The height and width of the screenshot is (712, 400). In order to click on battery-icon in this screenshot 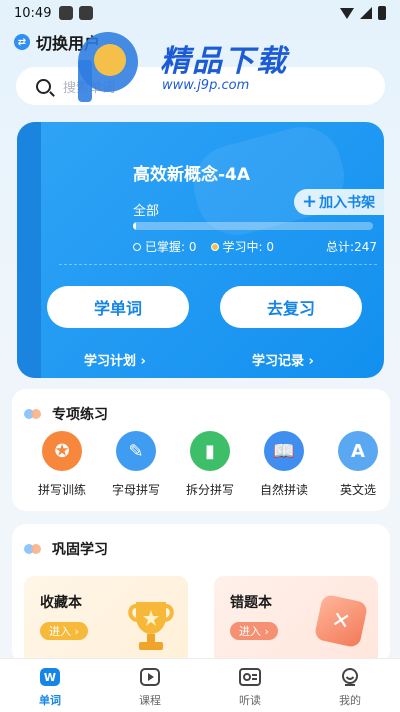, I will do `click(382, 13)`.